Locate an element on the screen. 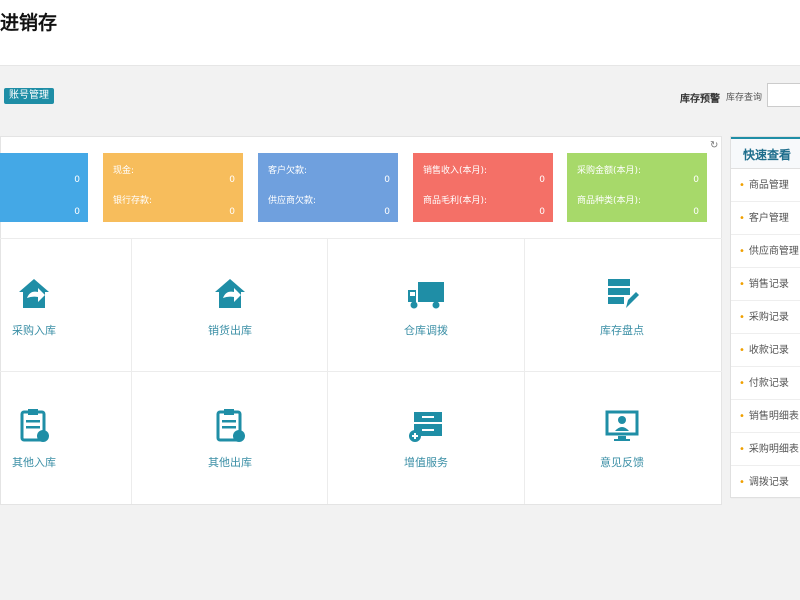  stat-card-debt: 客户欠款: 0 供应商欠款: 0 is located at coordinates (328, 187).